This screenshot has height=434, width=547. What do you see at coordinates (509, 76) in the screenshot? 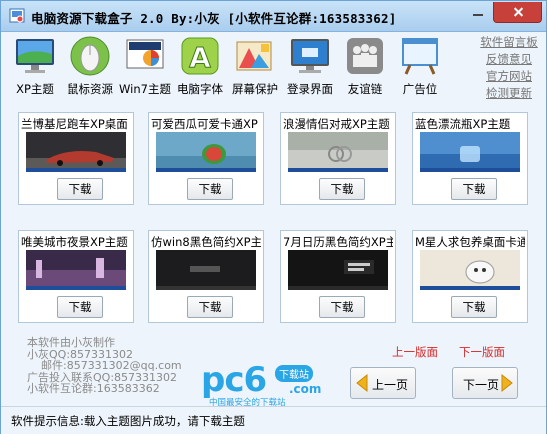
I see `official-site-link: 官方网站` at bounding box center [509, 76].